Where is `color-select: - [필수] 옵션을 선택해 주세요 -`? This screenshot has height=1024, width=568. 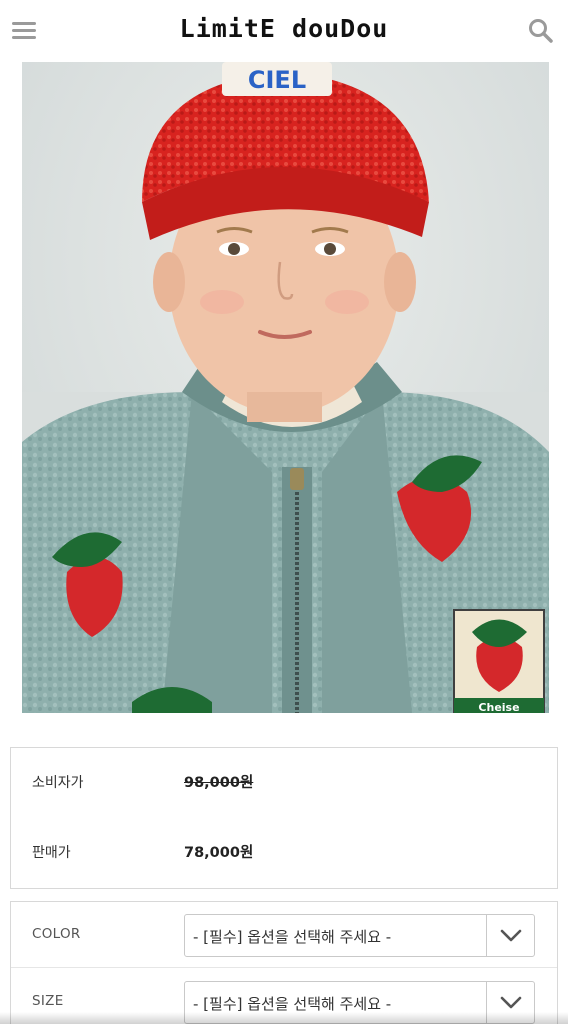 color-select: - [필수] 옵션을 선택해 주세요 - is located at coordinates (359, 935).